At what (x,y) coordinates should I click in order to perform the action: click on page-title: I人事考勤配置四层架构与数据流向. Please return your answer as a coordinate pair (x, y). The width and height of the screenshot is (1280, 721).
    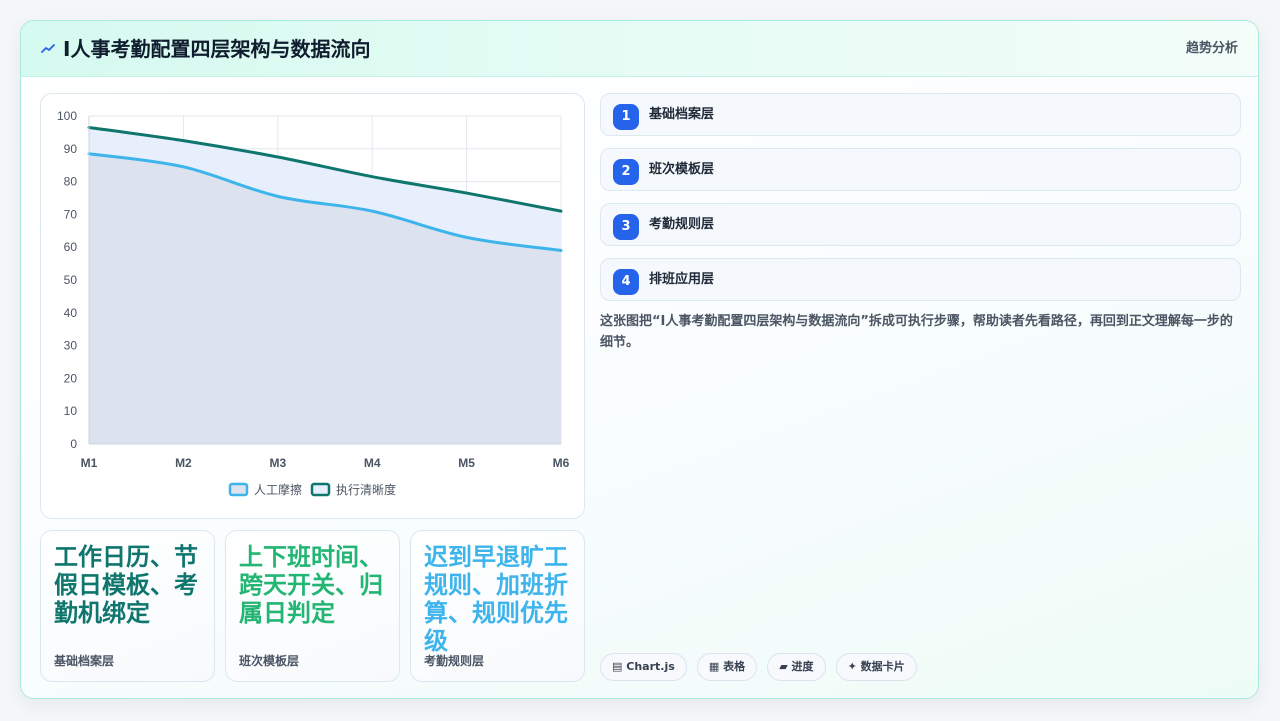
    Looking at the image, I should click on (217, 49).